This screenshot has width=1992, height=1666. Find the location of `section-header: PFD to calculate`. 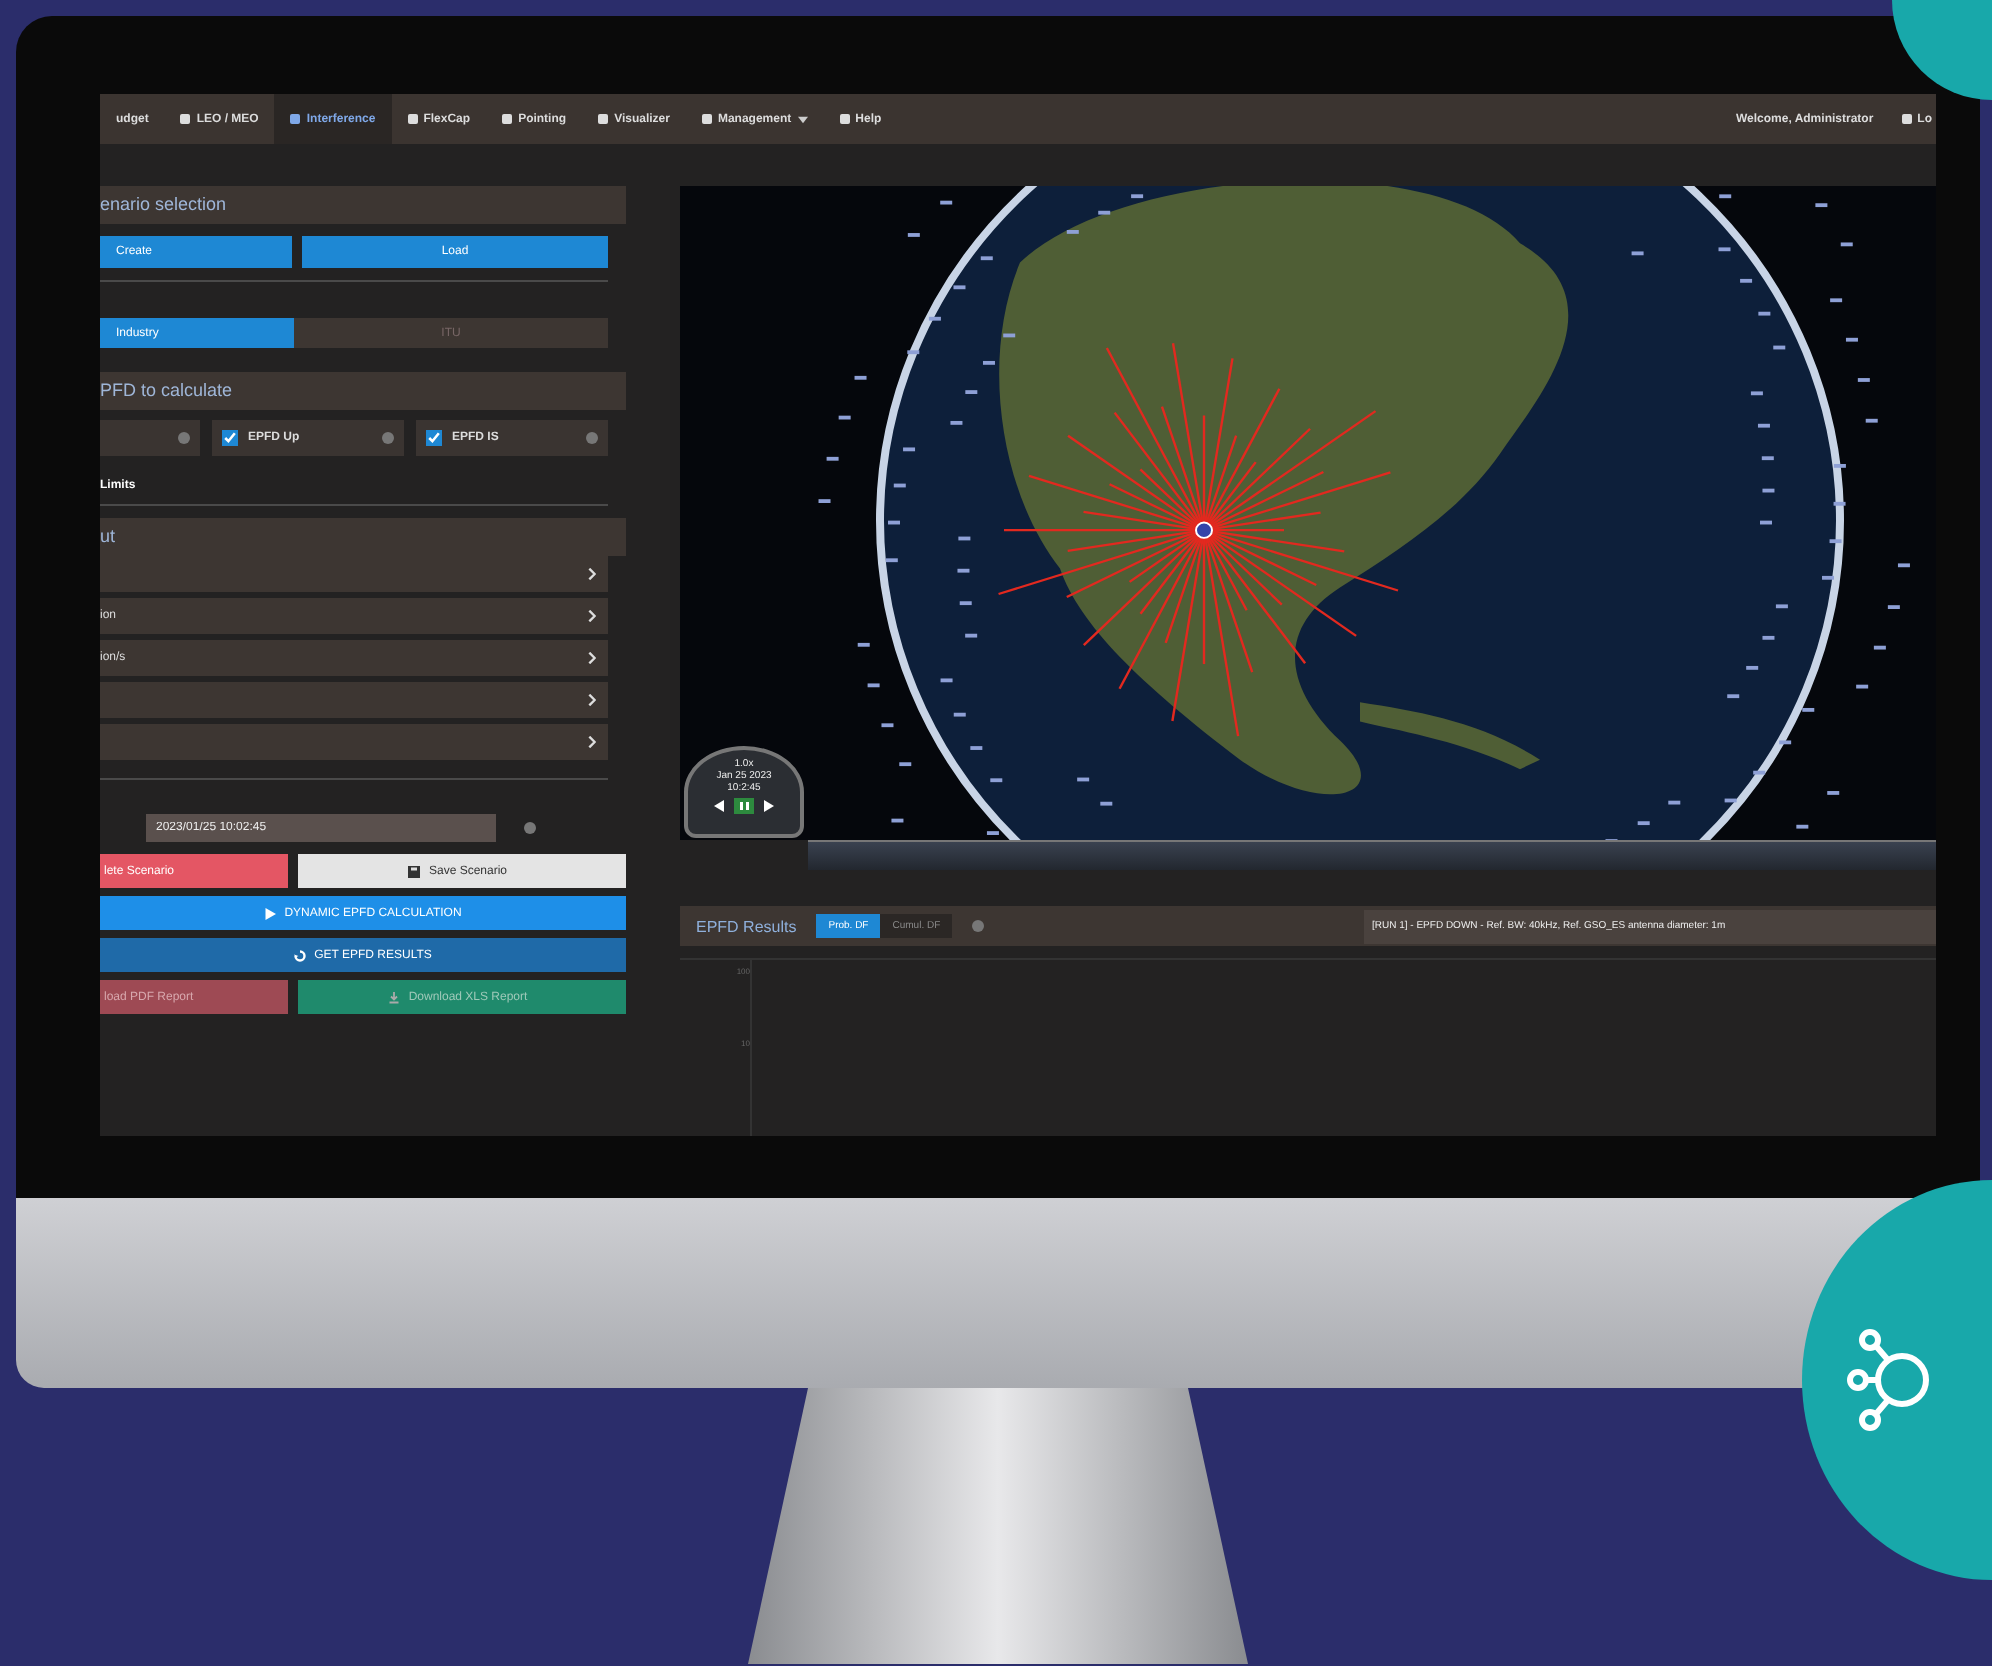

section-header: PFD to calculate is located at coordinates (363, 391).